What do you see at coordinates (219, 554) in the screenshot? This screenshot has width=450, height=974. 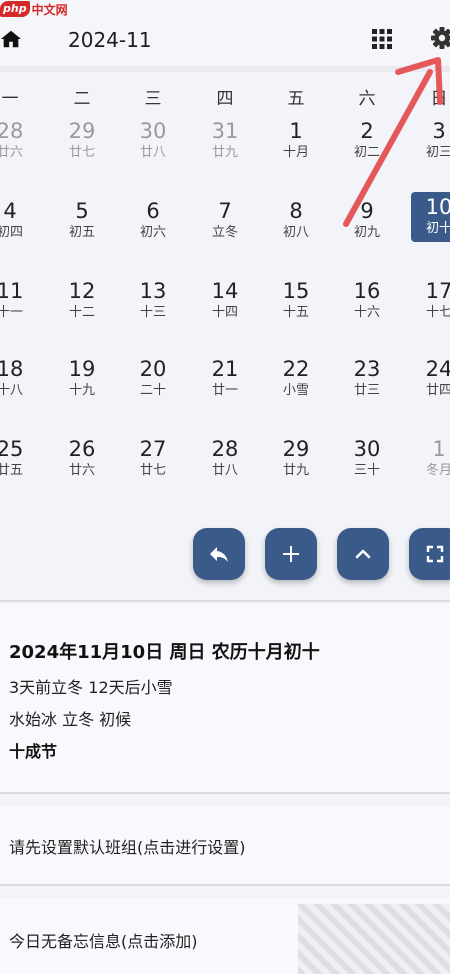 I see `back-to-today-button` at bounding box center [219, 554].